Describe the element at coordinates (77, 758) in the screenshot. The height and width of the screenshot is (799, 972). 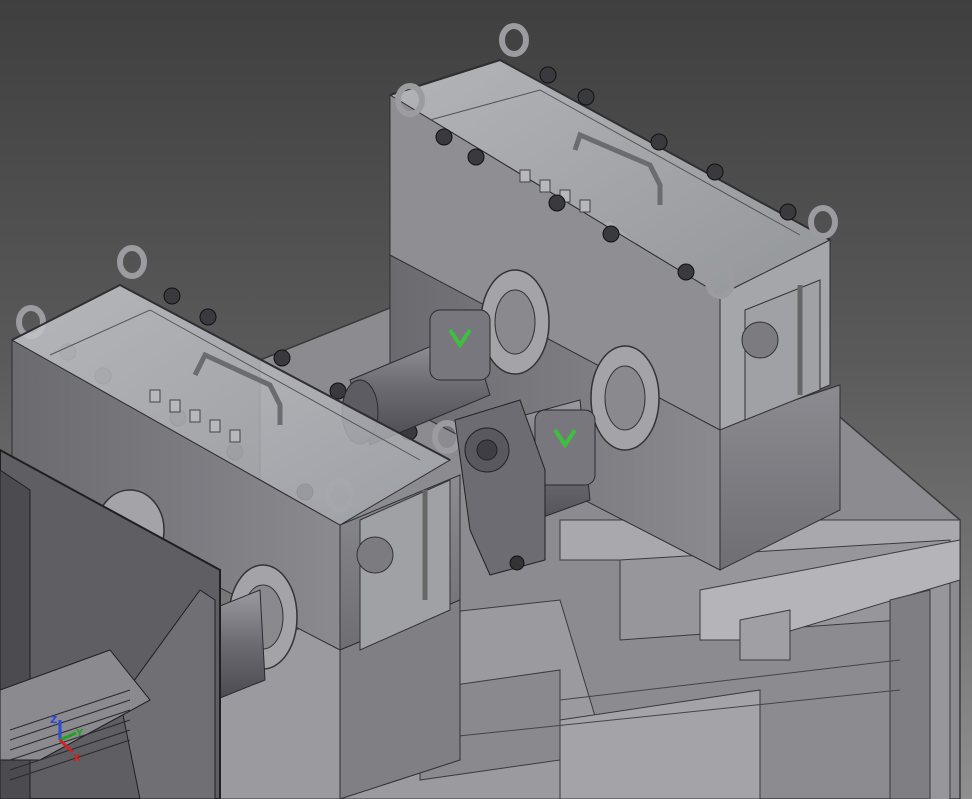
I see `x-axis-label: X` at that location.